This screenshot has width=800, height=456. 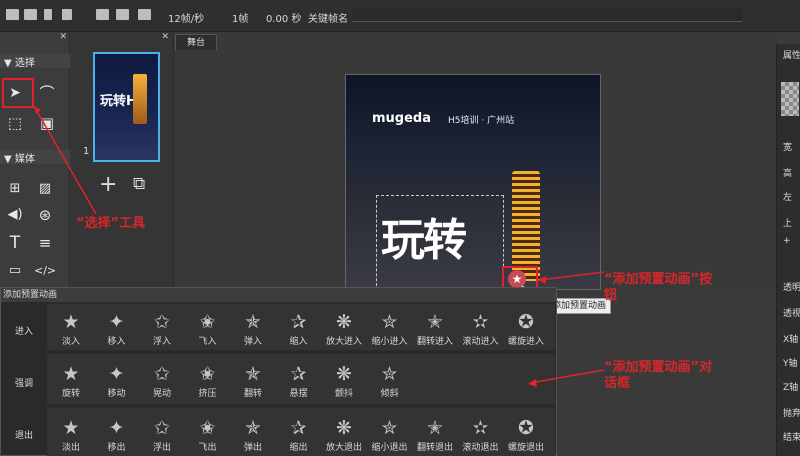 I want to click on preset-animation-item: ✫ 滚动进入, so click(x=481, y=329).